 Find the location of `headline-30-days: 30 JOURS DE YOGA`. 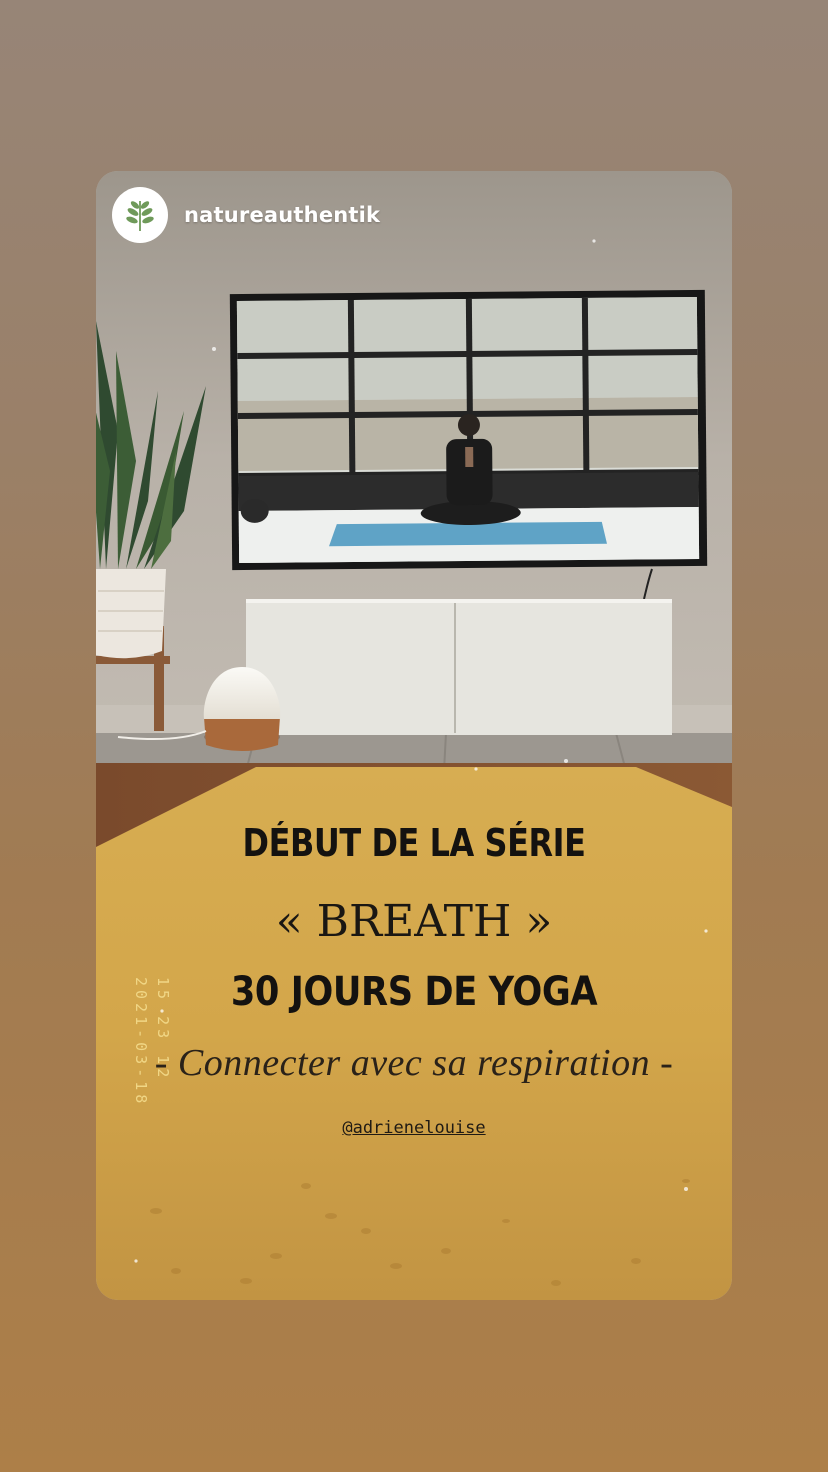

headline-30-days: 30 JOURS DE YOGA is located at coordinates (414, 992).